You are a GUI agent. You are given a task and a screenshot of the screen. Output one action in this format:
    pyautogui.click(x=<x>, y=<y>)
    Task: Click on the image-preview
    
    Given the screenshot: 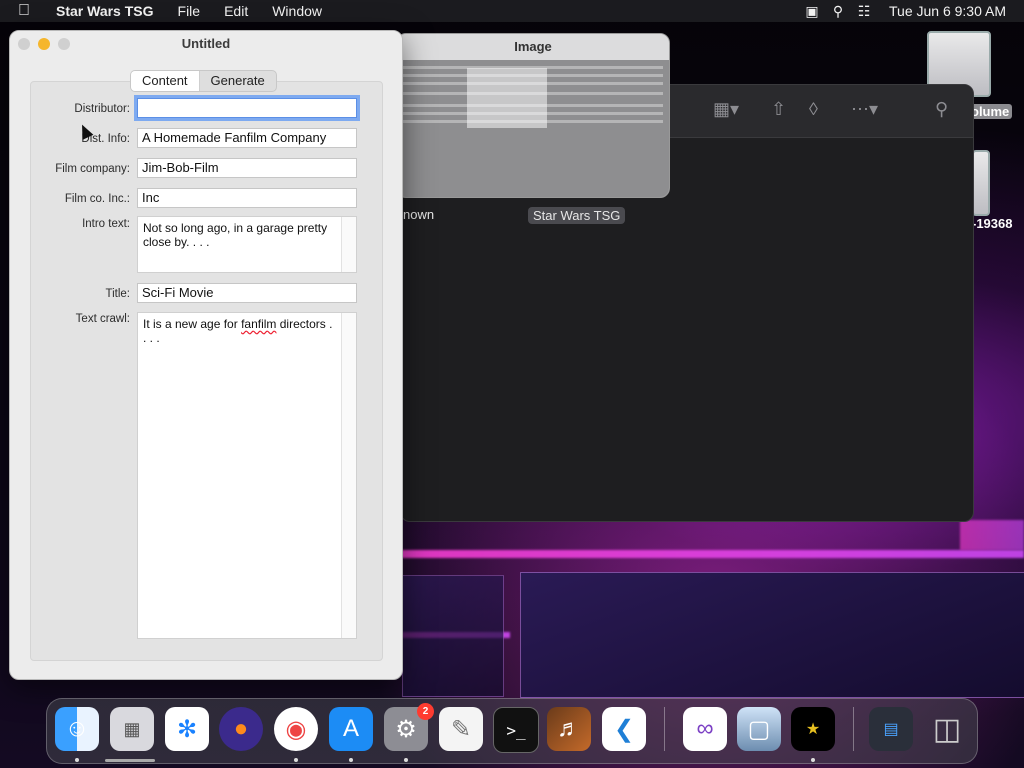 What is the action you would take?
    pyautogui.click(x=533, y=128)
    